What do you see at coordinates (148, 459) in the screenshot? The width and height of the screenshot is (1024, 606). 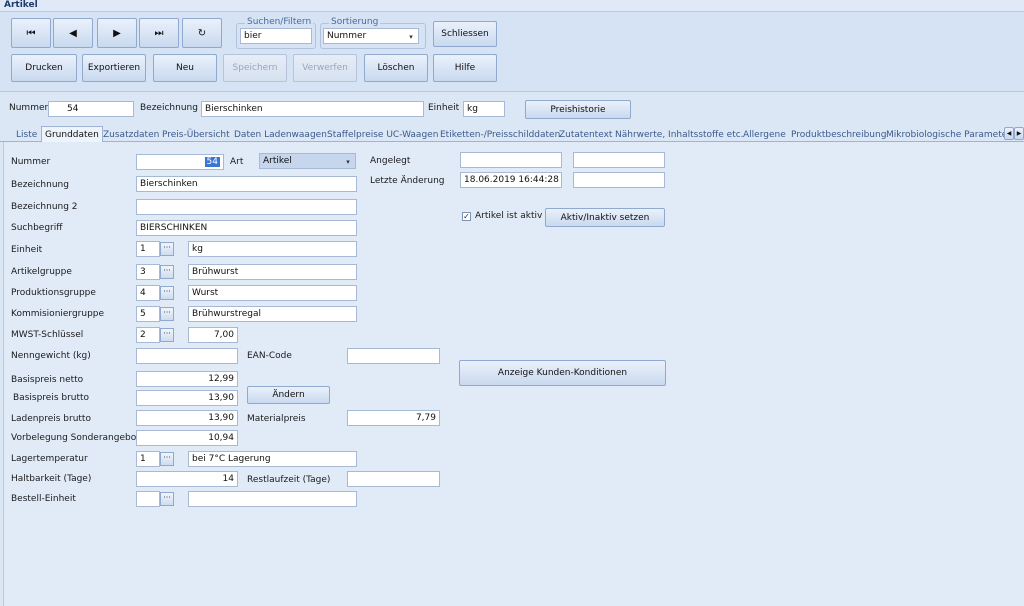 I see `lagertemperatur-code-field: 1` at bounding box center [148, 459].